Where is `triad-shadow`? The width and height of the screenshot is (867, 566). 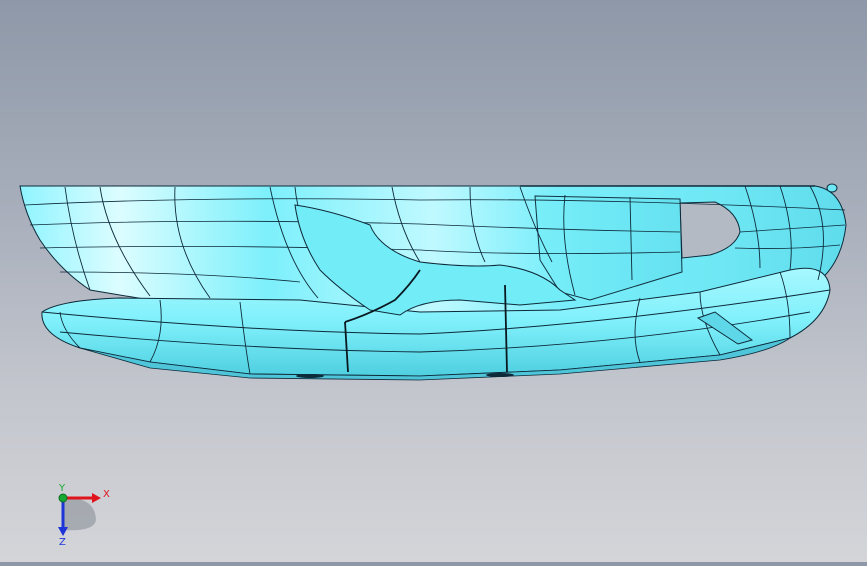
triad-shadow is located at coordinates (79, 514).